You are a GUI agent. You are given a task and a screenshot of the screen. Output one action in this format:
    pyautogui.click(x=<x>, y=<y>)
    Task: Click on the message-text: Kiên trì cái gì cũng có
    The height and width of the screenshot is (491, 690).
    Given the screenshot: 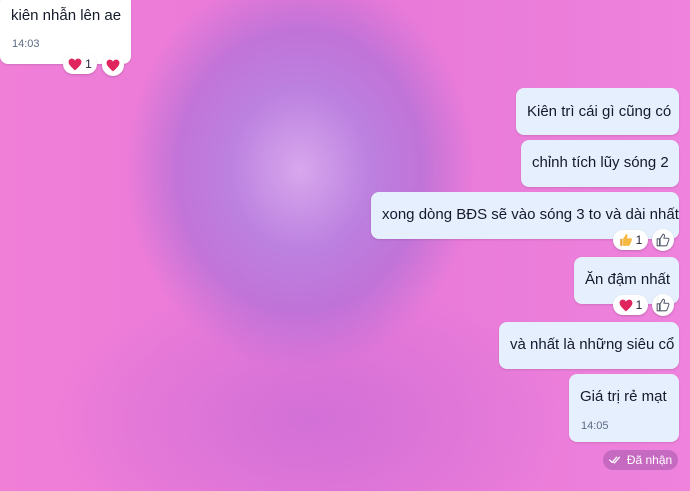 What is the action you would take?
    pyautogui.click(x=599, y=111)
    